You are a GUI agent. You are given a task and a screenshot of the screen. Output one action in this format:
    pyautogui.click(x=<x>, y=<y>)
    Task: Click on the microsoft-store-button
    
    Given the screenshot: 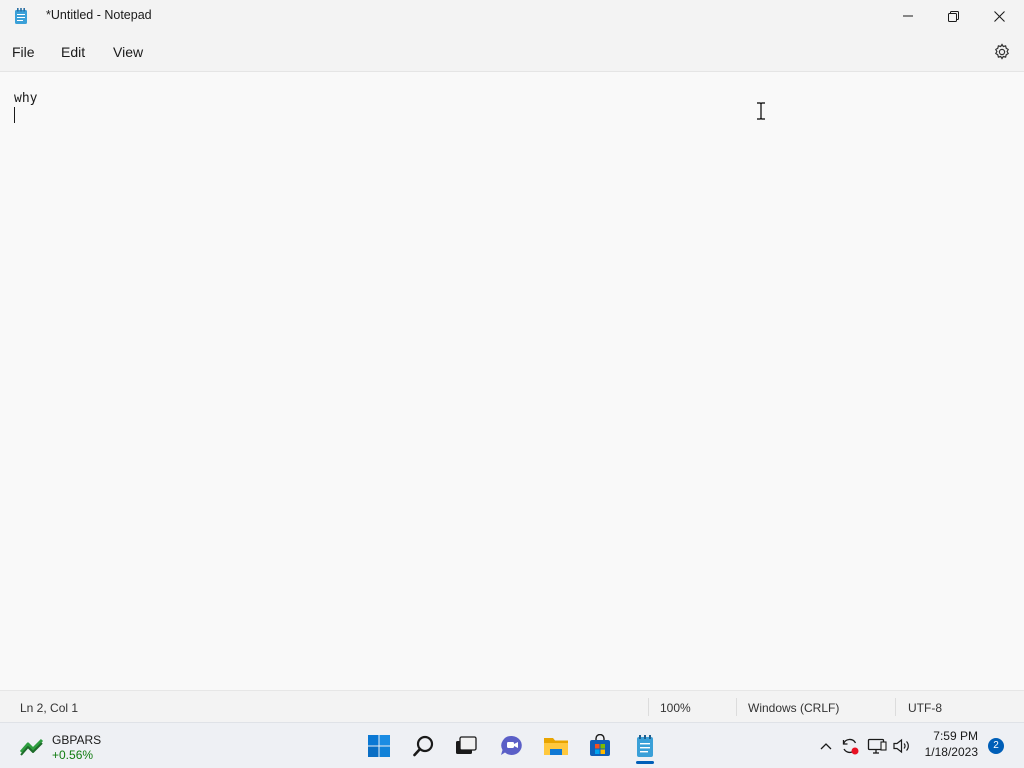 What is the action you would take?
    pyautogui.click(x=600, y=746)
    